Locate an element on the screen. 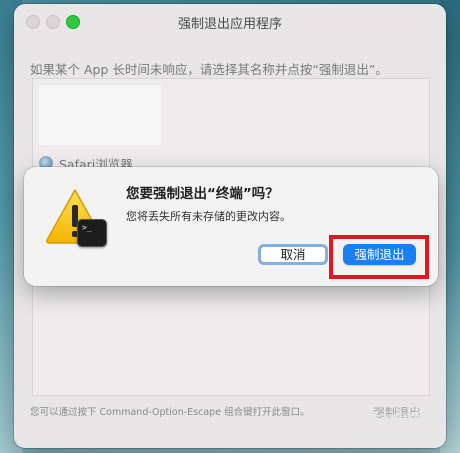 The image size is (460, 453). watermark-site: jingyan.baidu.com is located at coordinates (400, 434).